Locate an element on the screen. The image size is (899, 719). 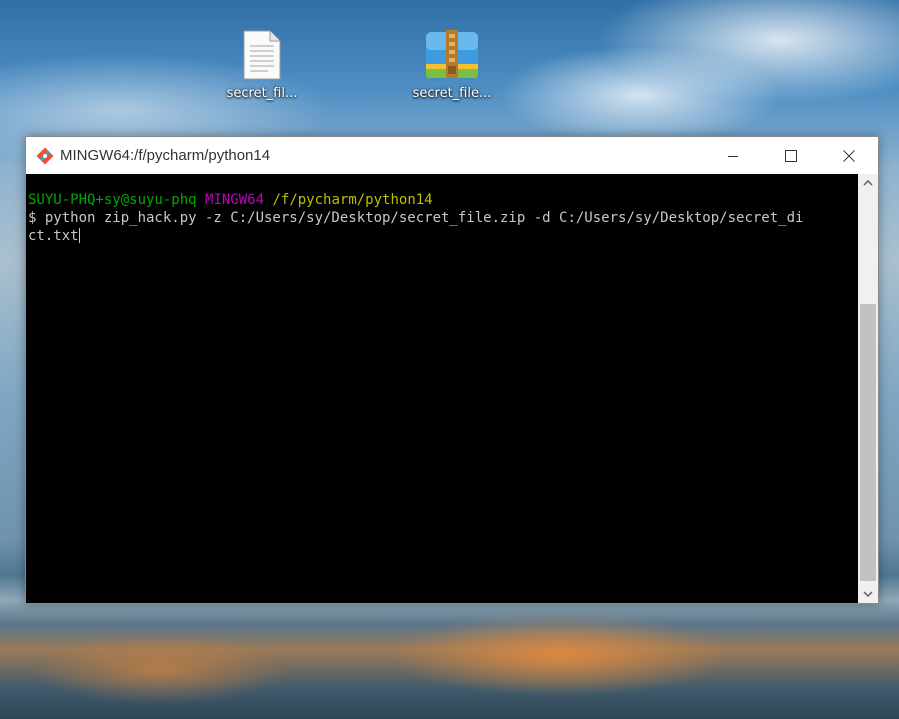
prompt-path: /f/pycharm/python14 is located at coordinates (352, 200).